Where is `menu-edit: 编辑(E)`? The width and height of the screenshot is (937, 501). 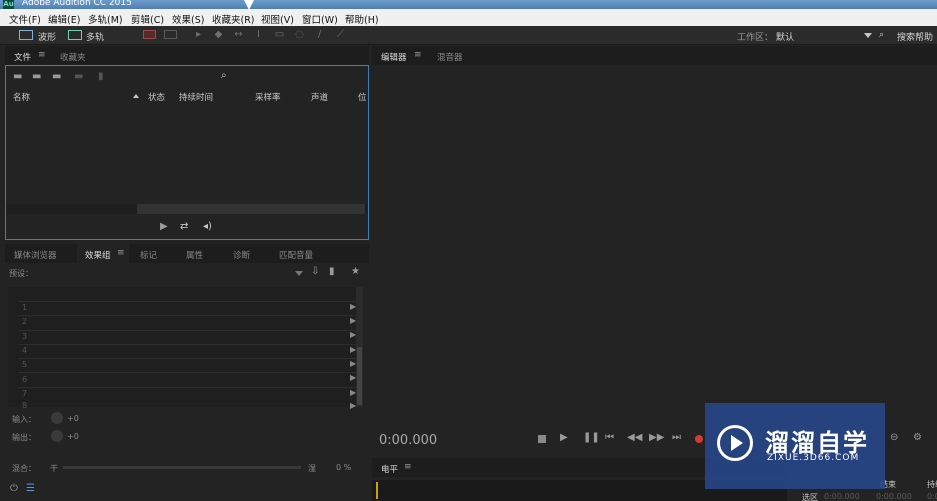 menu-edit: 编辑(E) is located at coordinates (64, 19).